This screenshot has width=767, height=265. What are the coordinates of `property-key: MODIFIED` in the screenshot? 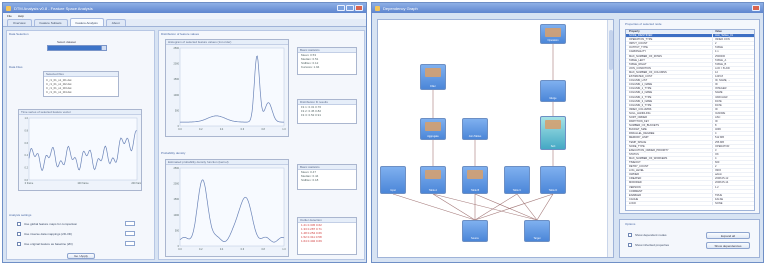 It's located at (635, 183).